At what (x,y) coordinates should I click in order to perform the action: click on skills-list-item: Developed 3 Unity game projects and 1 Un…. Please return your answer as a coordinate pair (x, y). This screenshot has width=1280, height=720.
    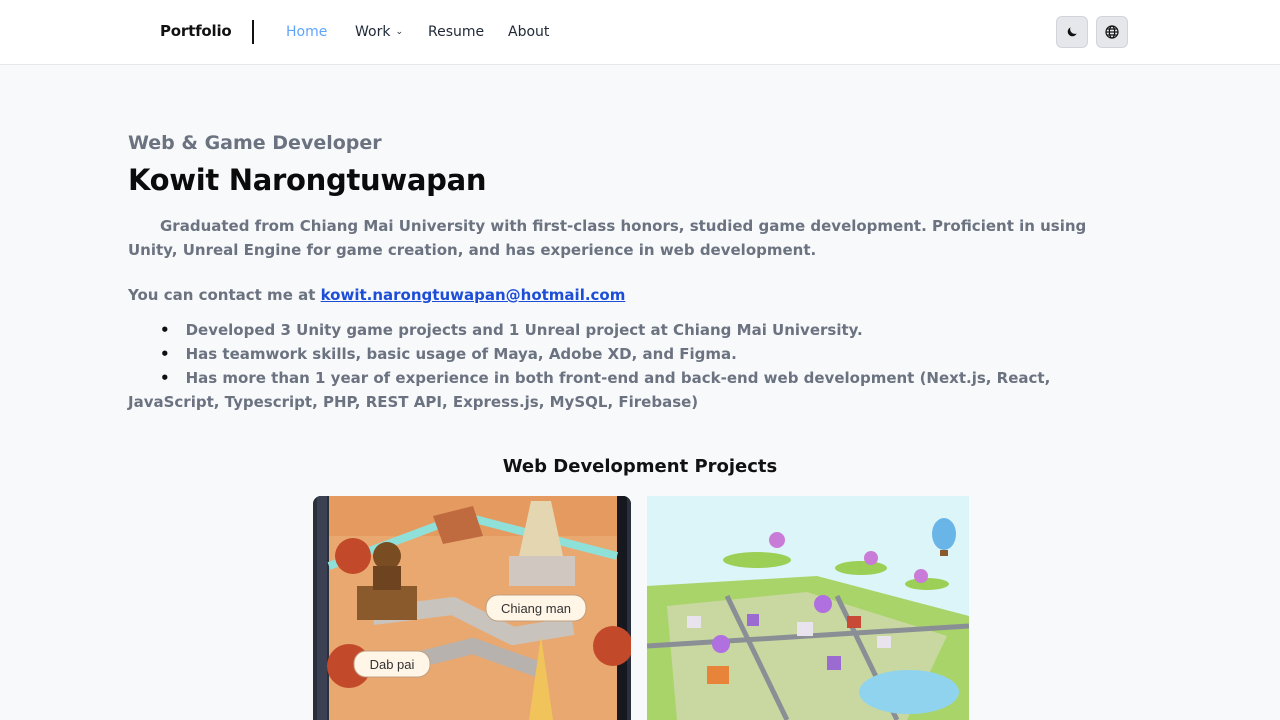
    Looking at the image, I should click on (608, 330).